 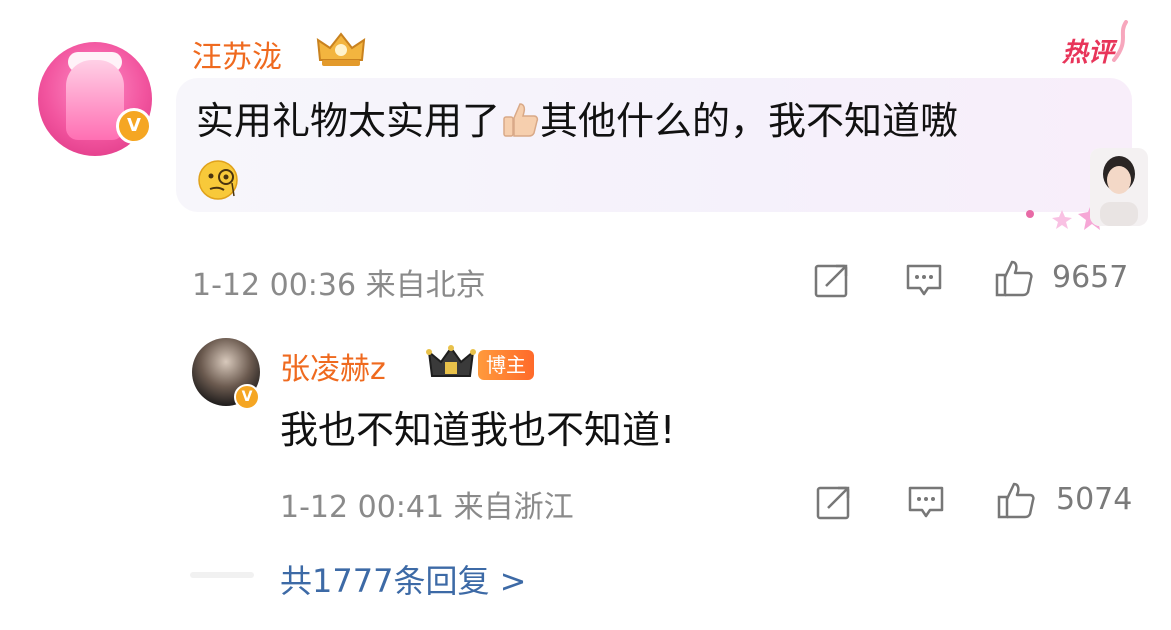 What do you see at coordinates (333, 366) in the screenshot?
I see `replier-username: 张凌赫z` at bounding box center [333, 366].